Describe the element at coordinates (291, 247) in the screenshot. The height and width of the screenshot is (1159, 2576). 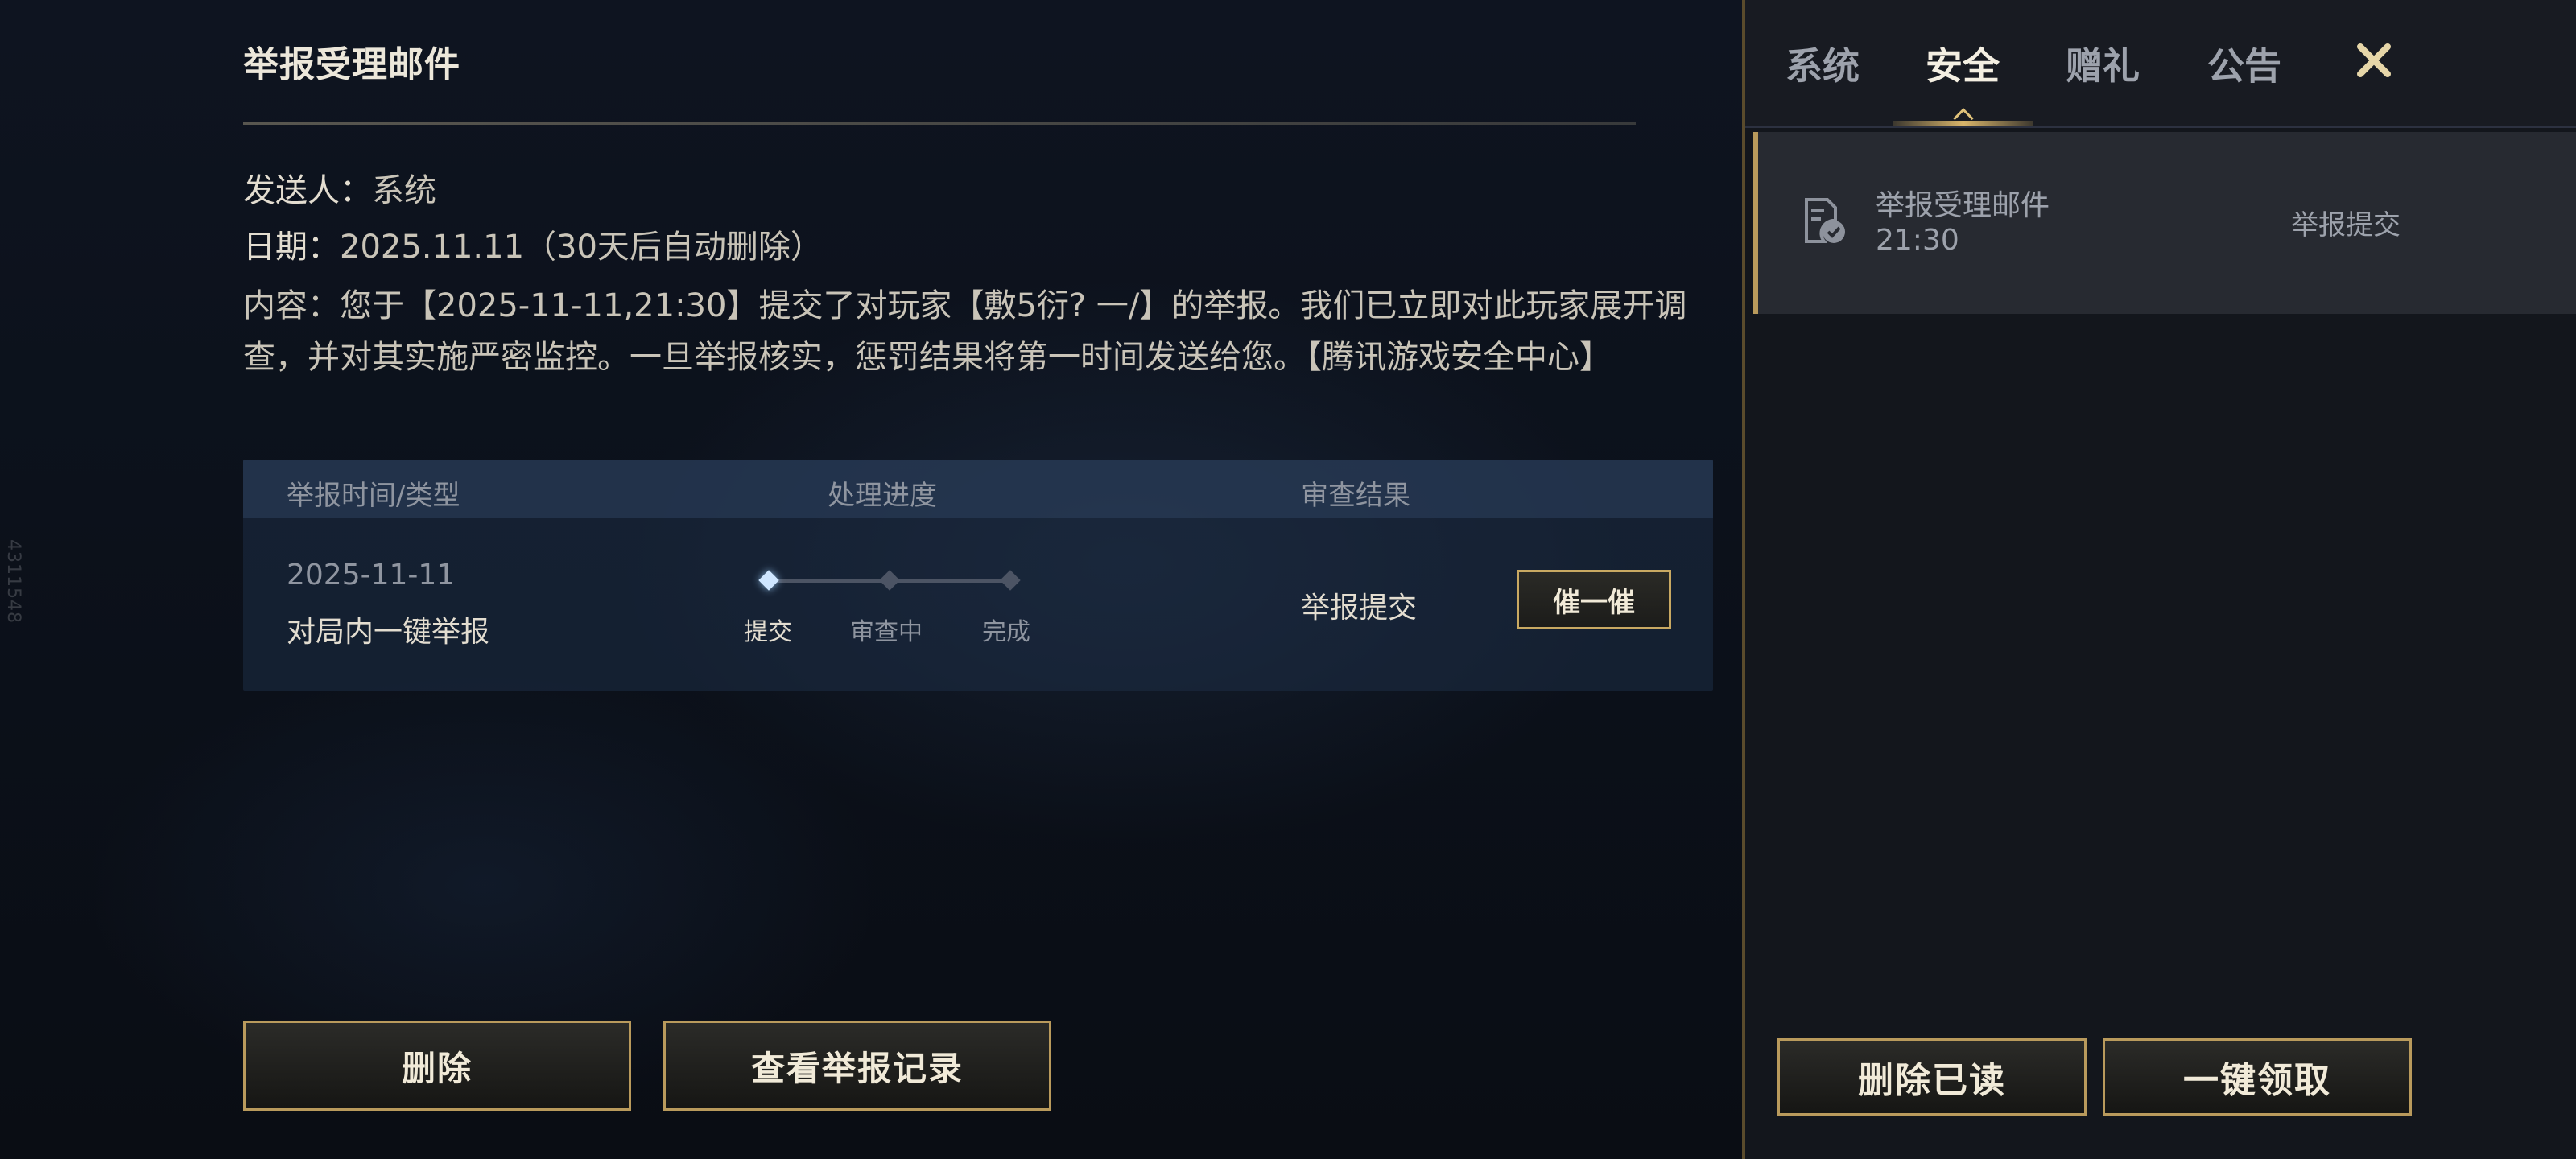
I see `date-label: 日期：` at that location.